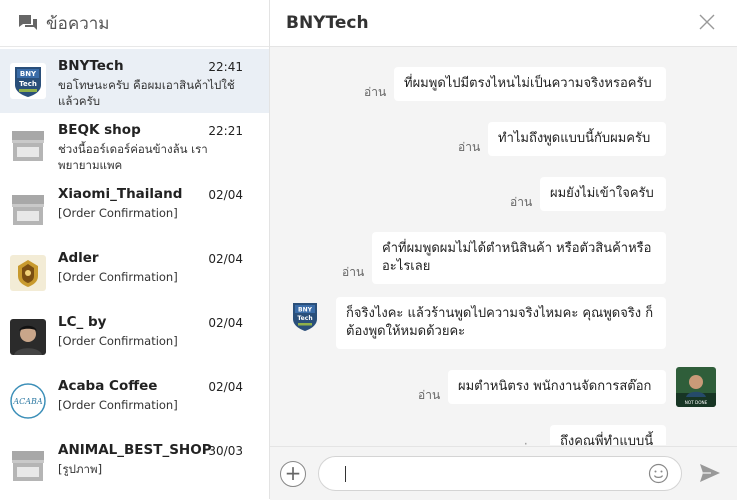 This screenshot has width=737, height=500. I want to click on conversation-time: 22:41, so click(225, 67).